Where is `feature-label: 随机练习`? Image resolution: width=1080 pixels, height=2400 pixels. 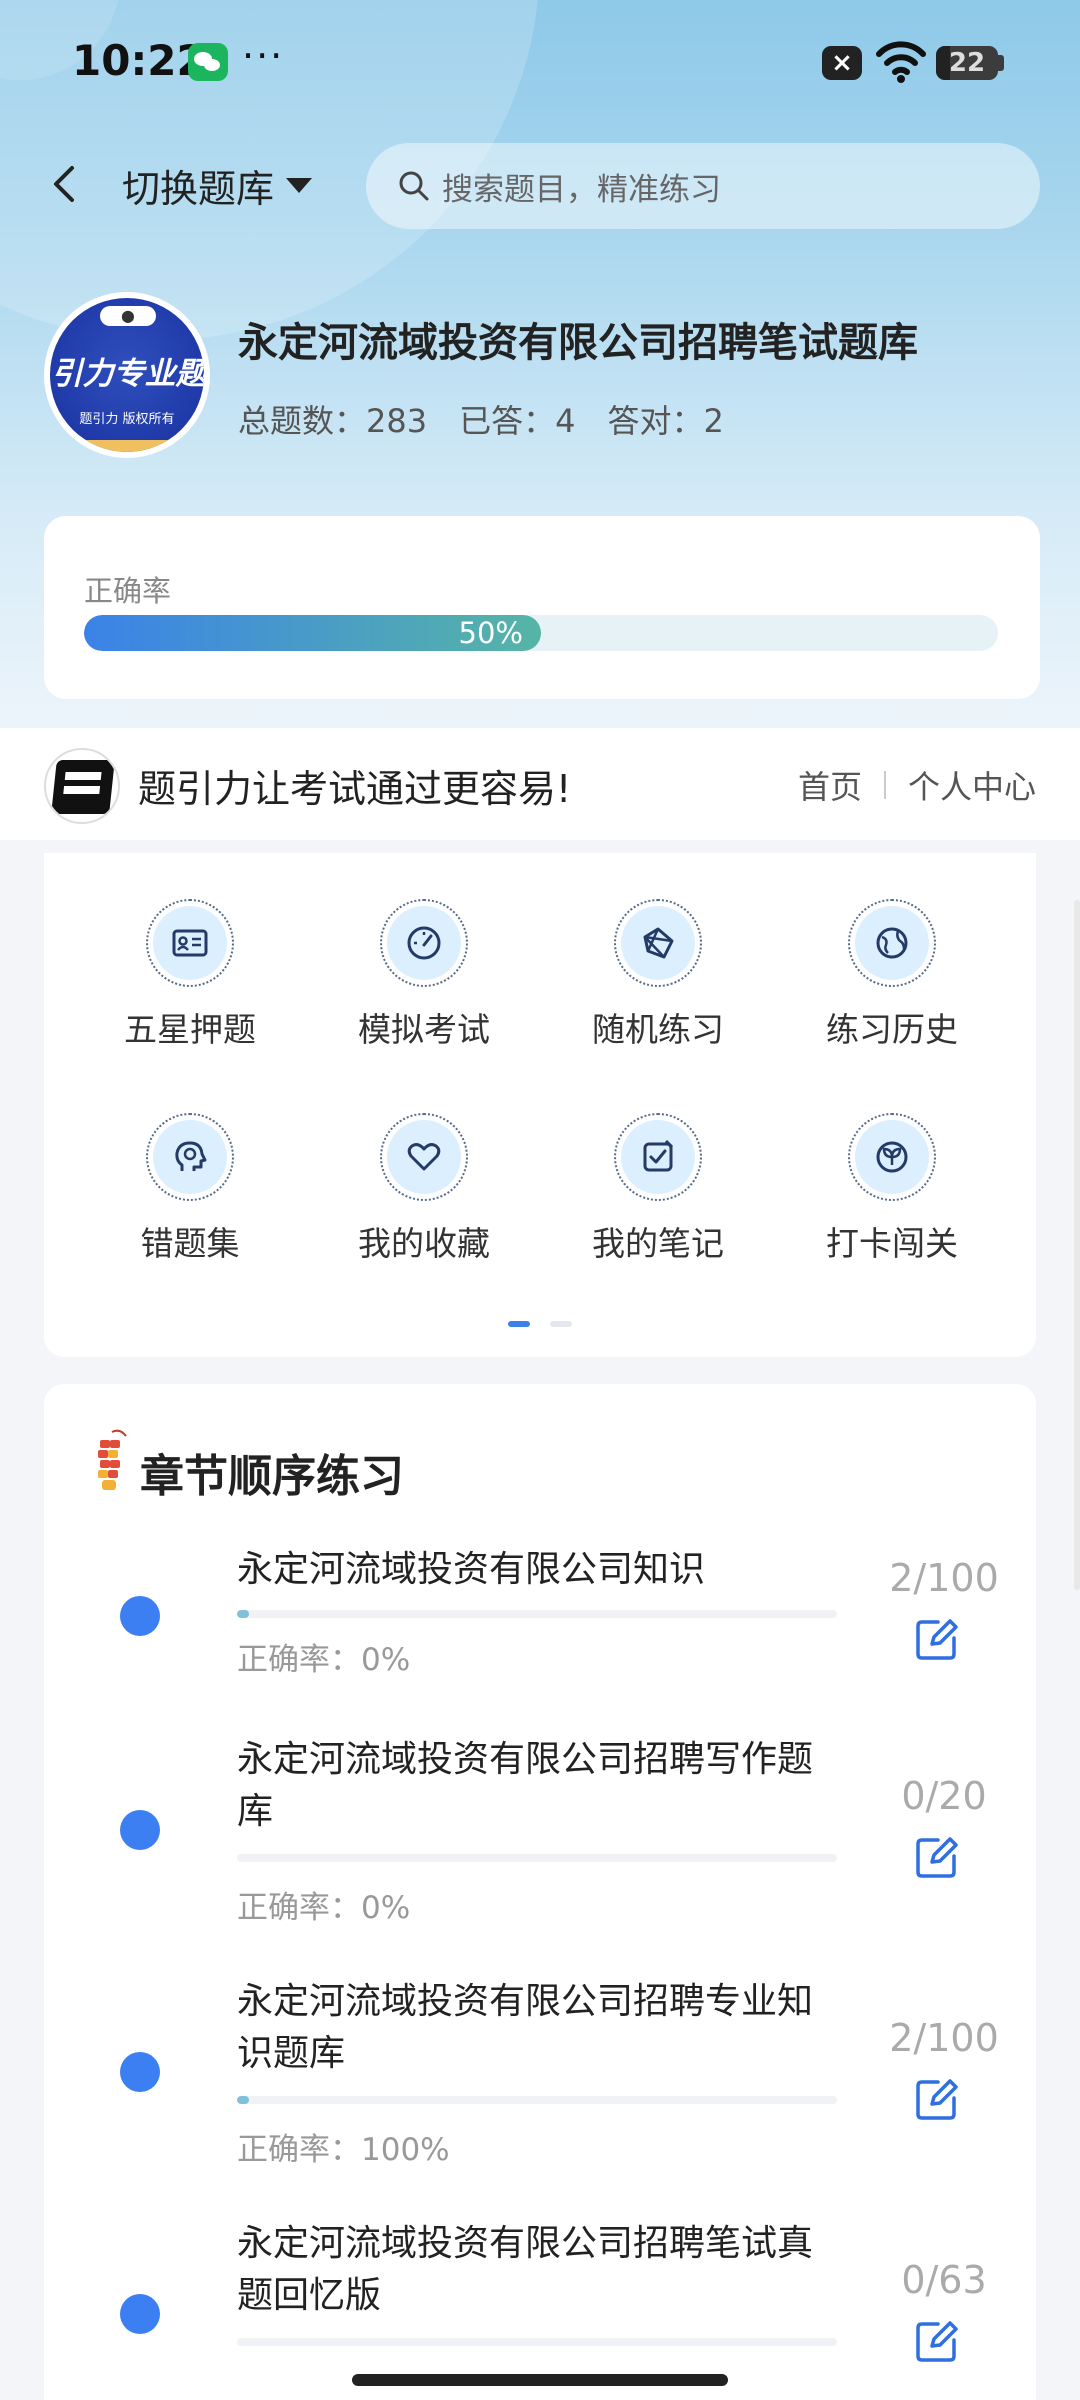
feature-label: 随机练习 is located at coordinates (658, 1029).